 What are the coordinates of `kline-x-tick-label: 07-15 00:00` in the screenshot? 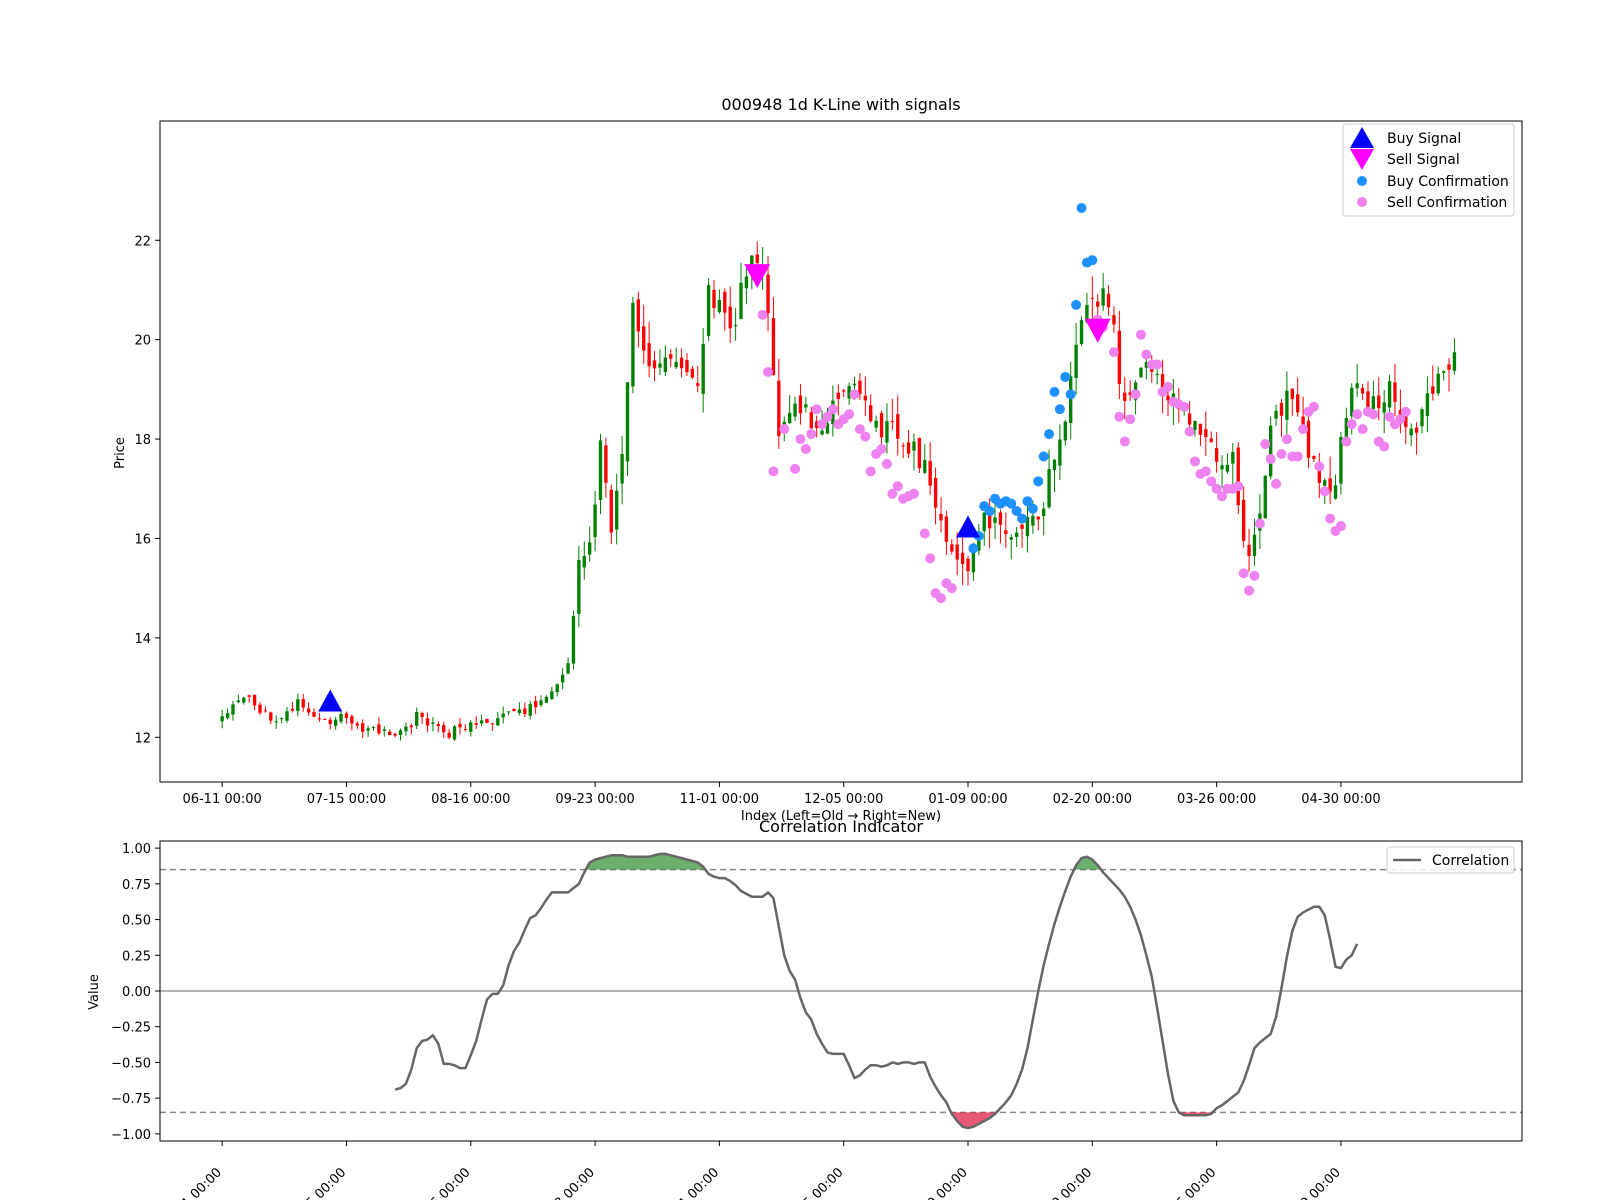 It's located at (346, 799).